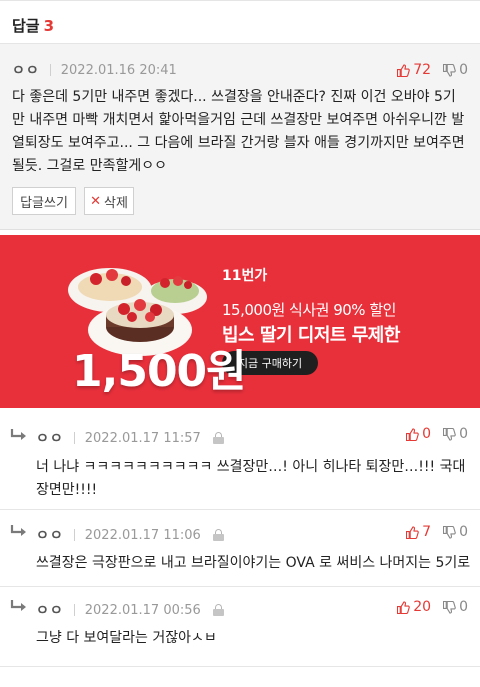 This screenshot has width=480, height=687. What do you see at coordinates (49, 26) in the screenshot?
I see `replies-count: 3` at bounding box center [49, 26].